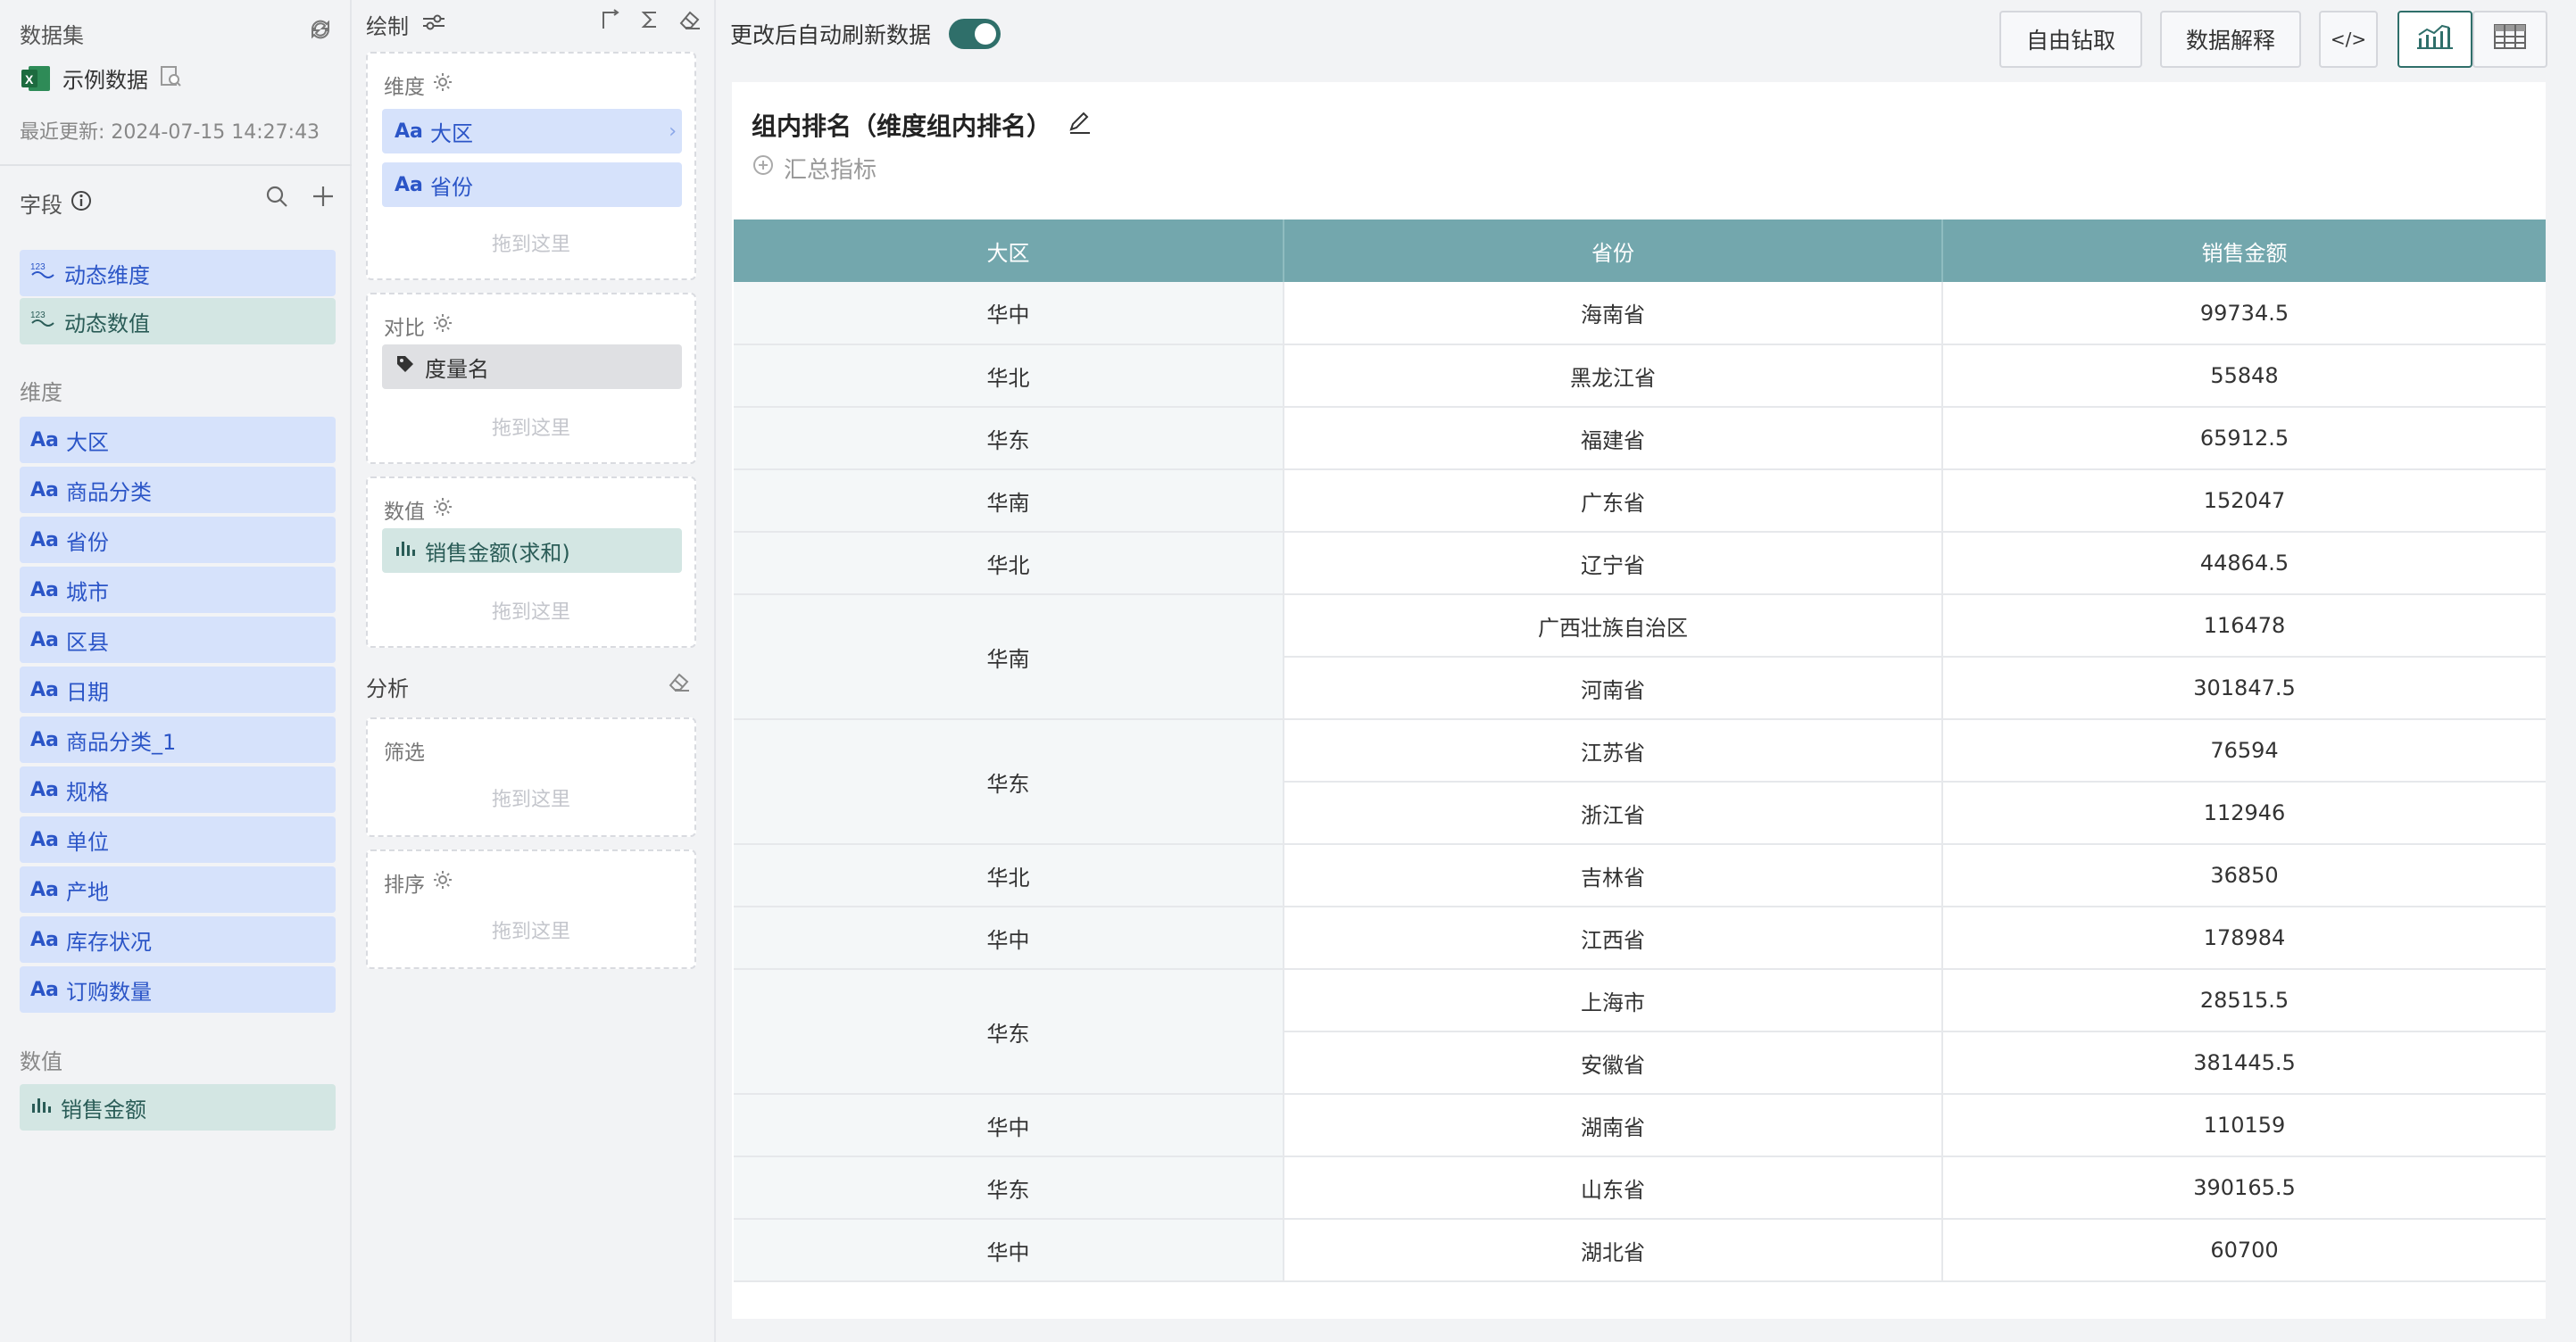 The image size is (2576, 1342). What do you see at coordinates (87, 642) in the screenshot?
I see `field-label: 区县` at bounding box center [87, 642].